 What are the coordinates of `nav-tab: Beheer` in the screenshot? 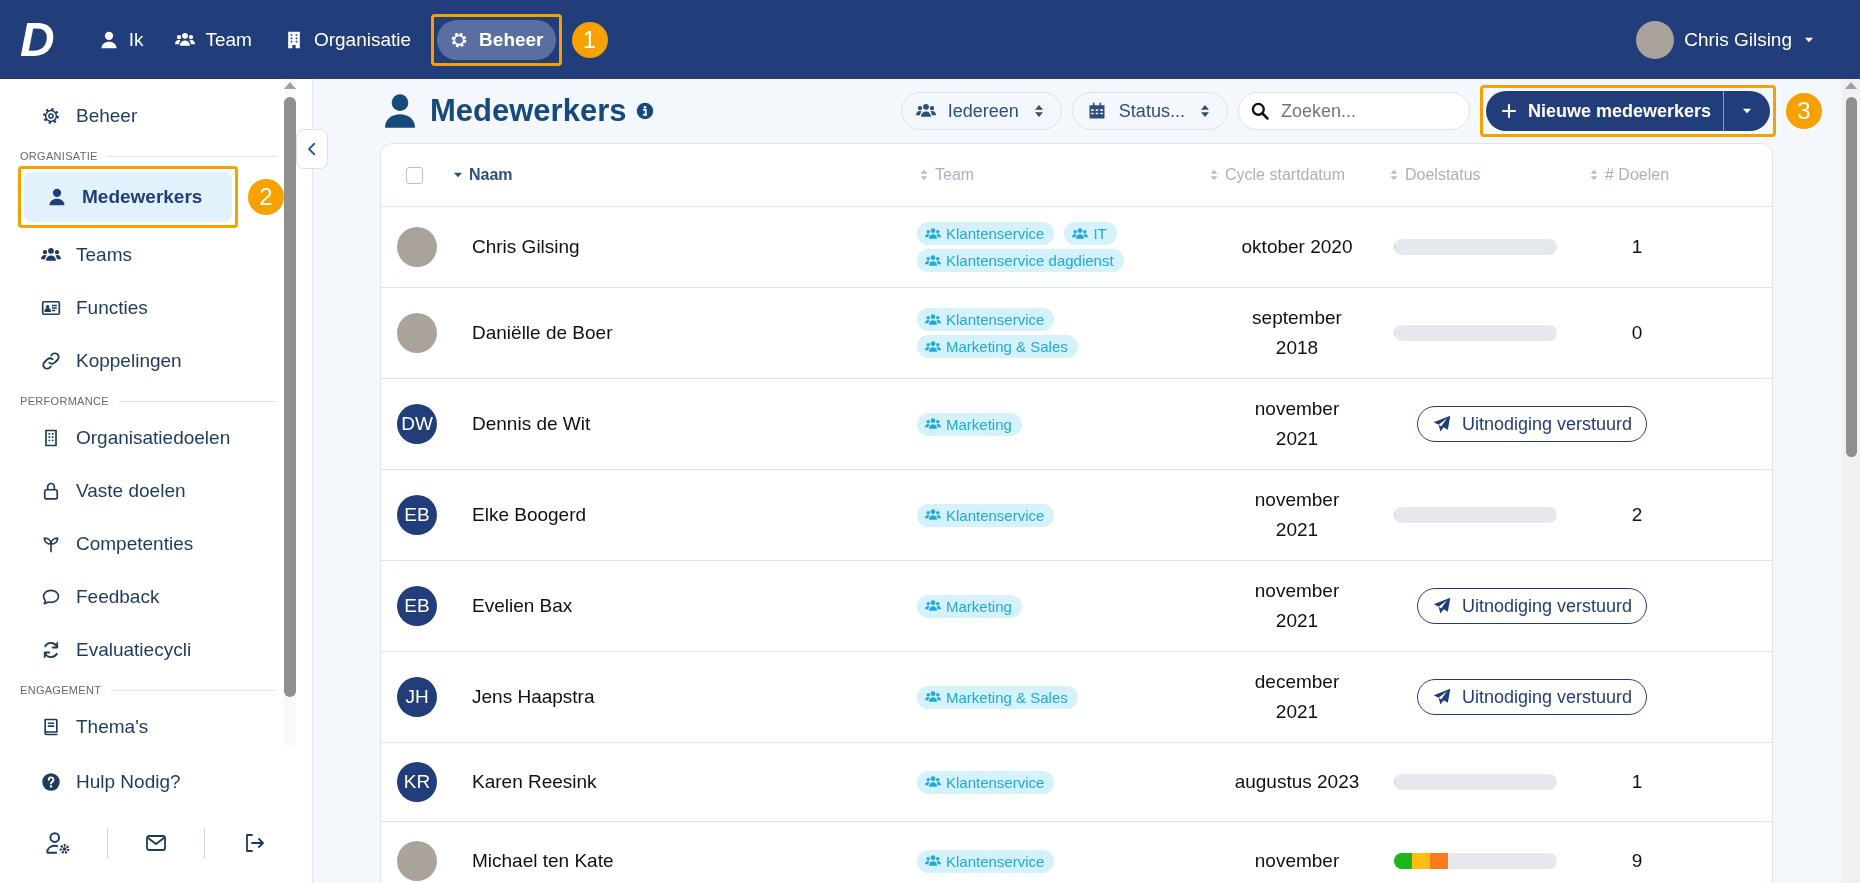 It's located at (496, 39).